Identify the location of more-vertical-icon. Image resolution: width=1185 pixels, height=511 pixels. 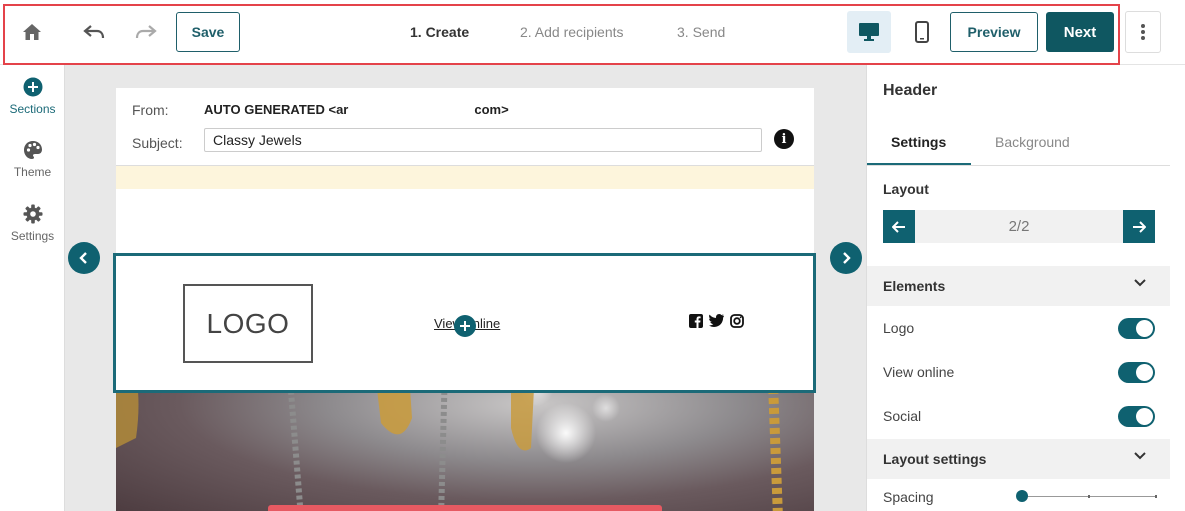
(1143, 32).